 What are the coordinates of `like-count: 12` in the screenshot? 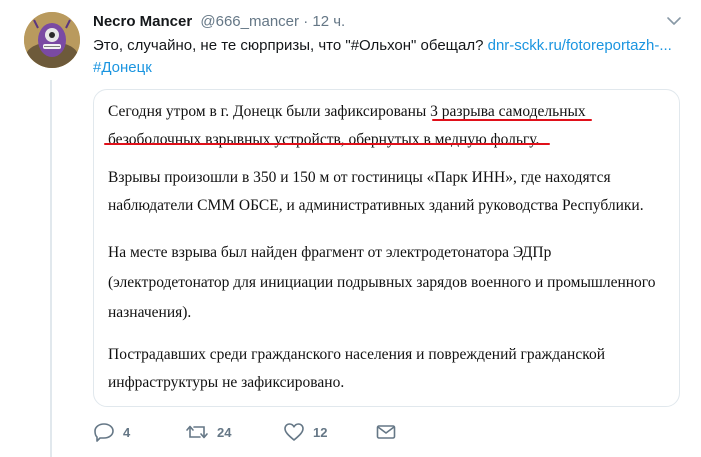 It's located at (320, 432).